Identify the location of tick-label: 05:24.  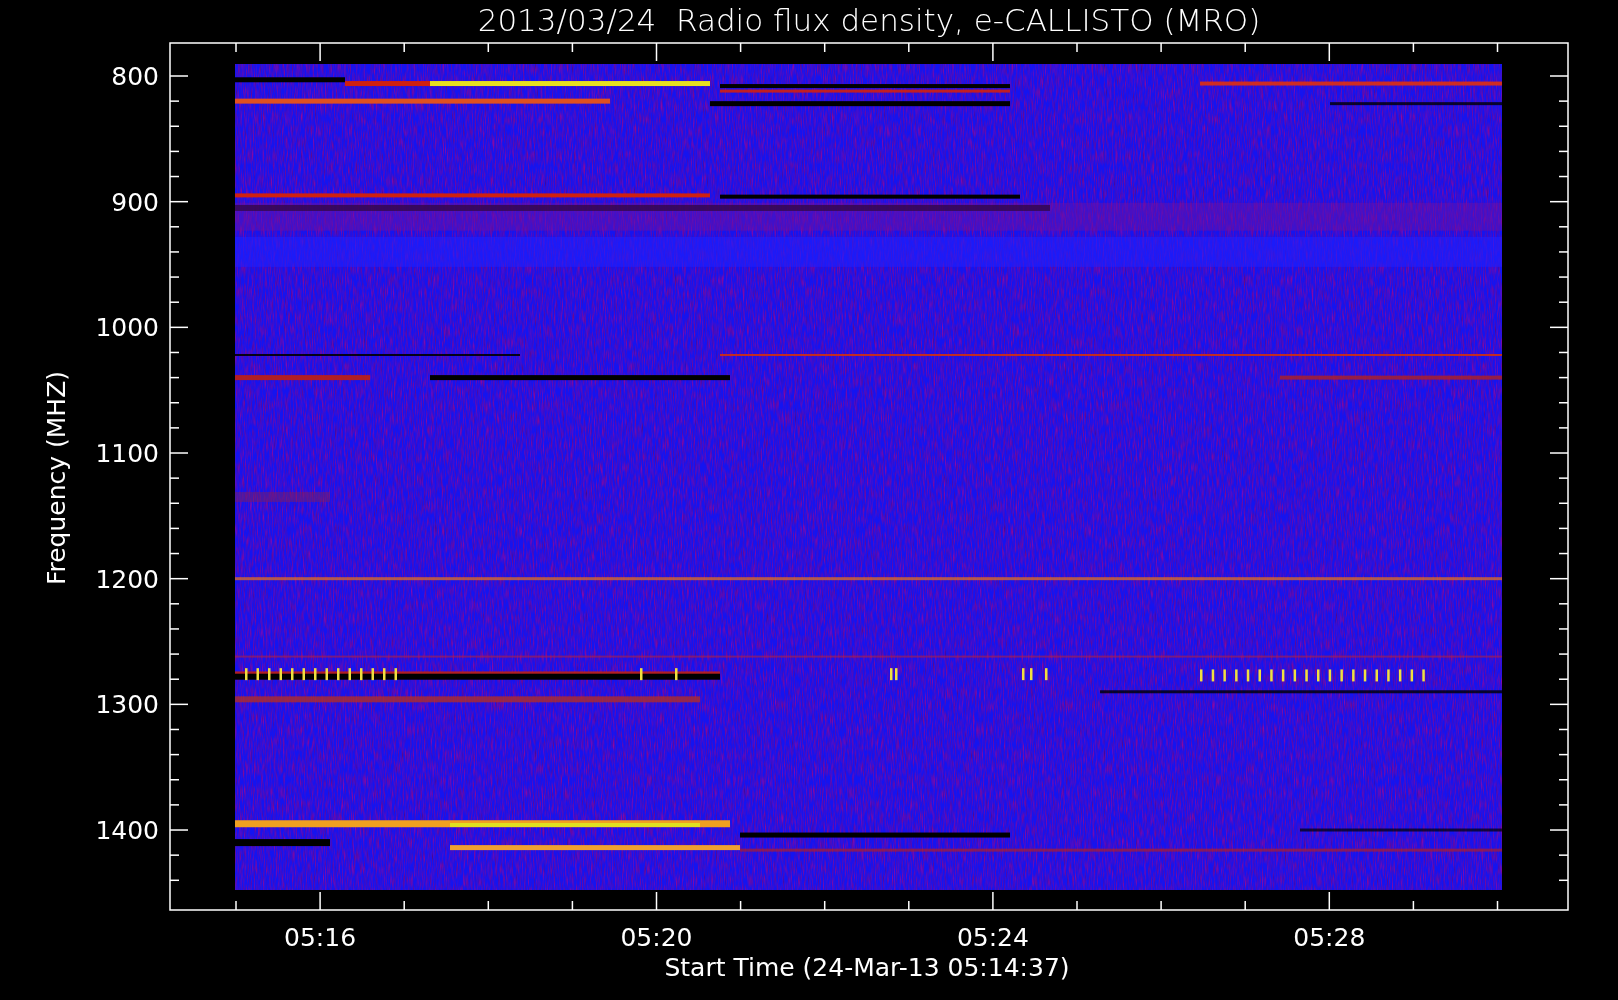
(992, 937).